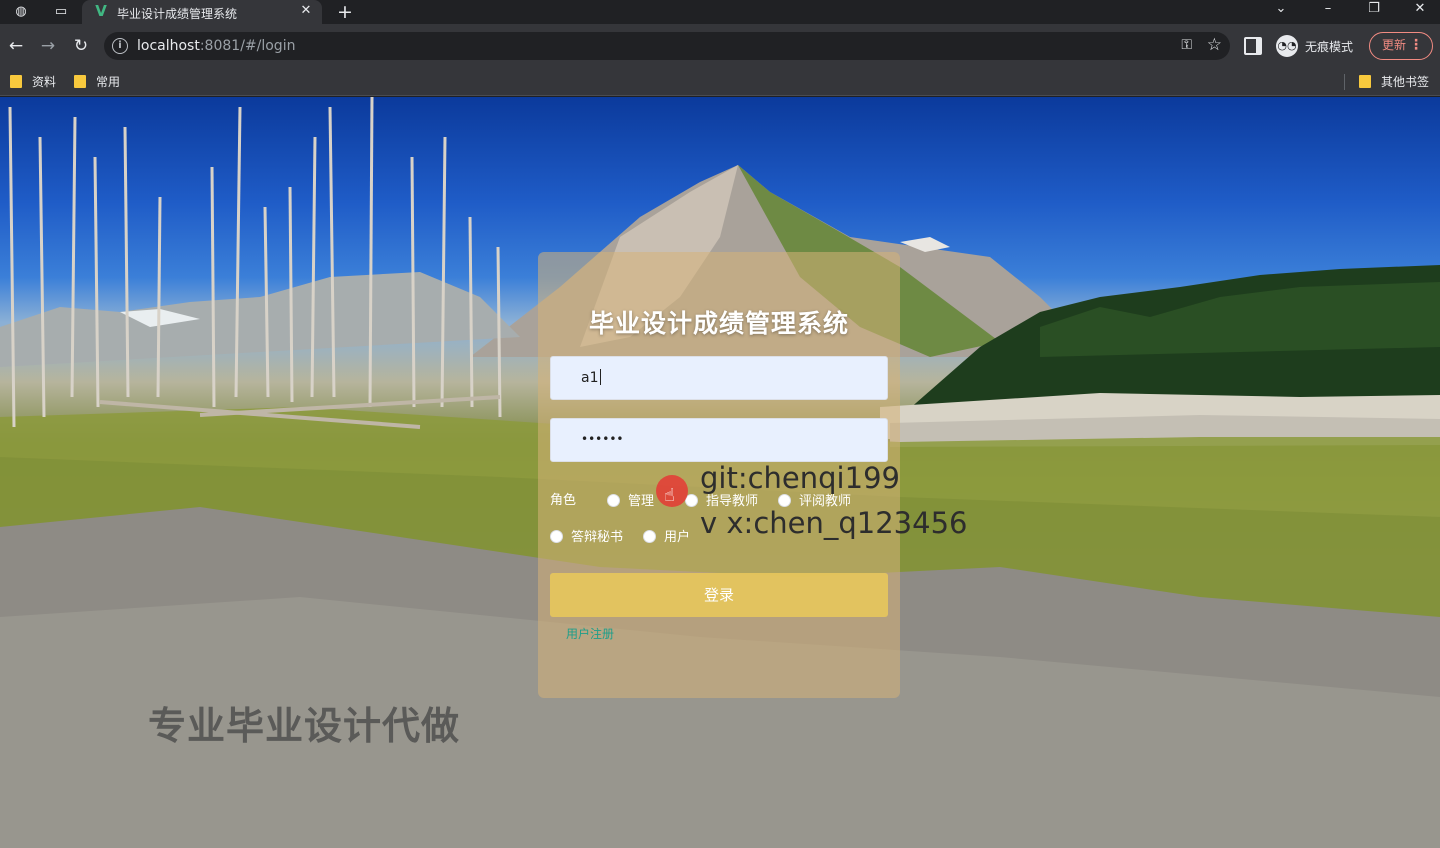  I want to click on new-tab-button: +, so click(345, 12).